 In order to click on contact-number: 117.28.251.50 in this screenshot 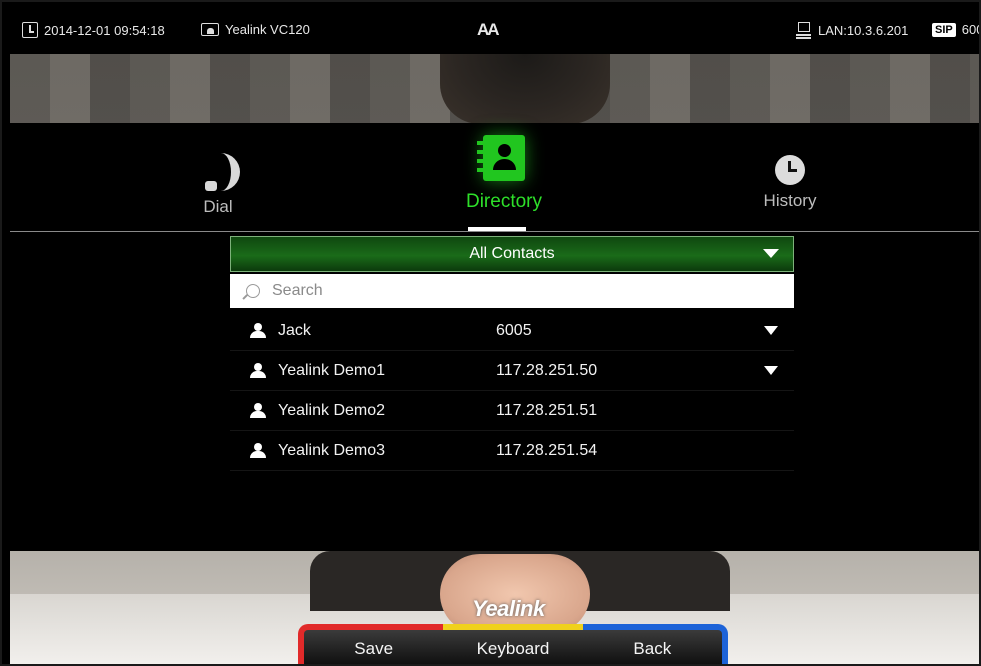, I will do `click(547, 370)`.